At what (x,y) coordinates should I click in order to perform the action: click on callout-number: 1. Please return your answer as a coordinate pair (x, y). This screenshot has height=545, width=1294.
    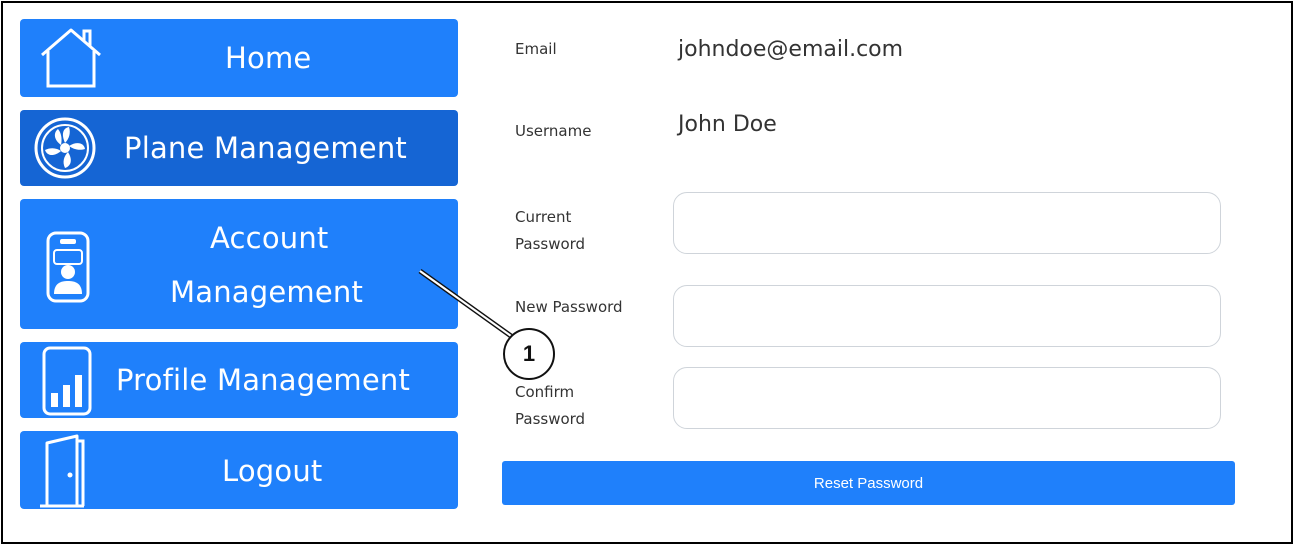
    Looking at the image, I should click on (529, 353).